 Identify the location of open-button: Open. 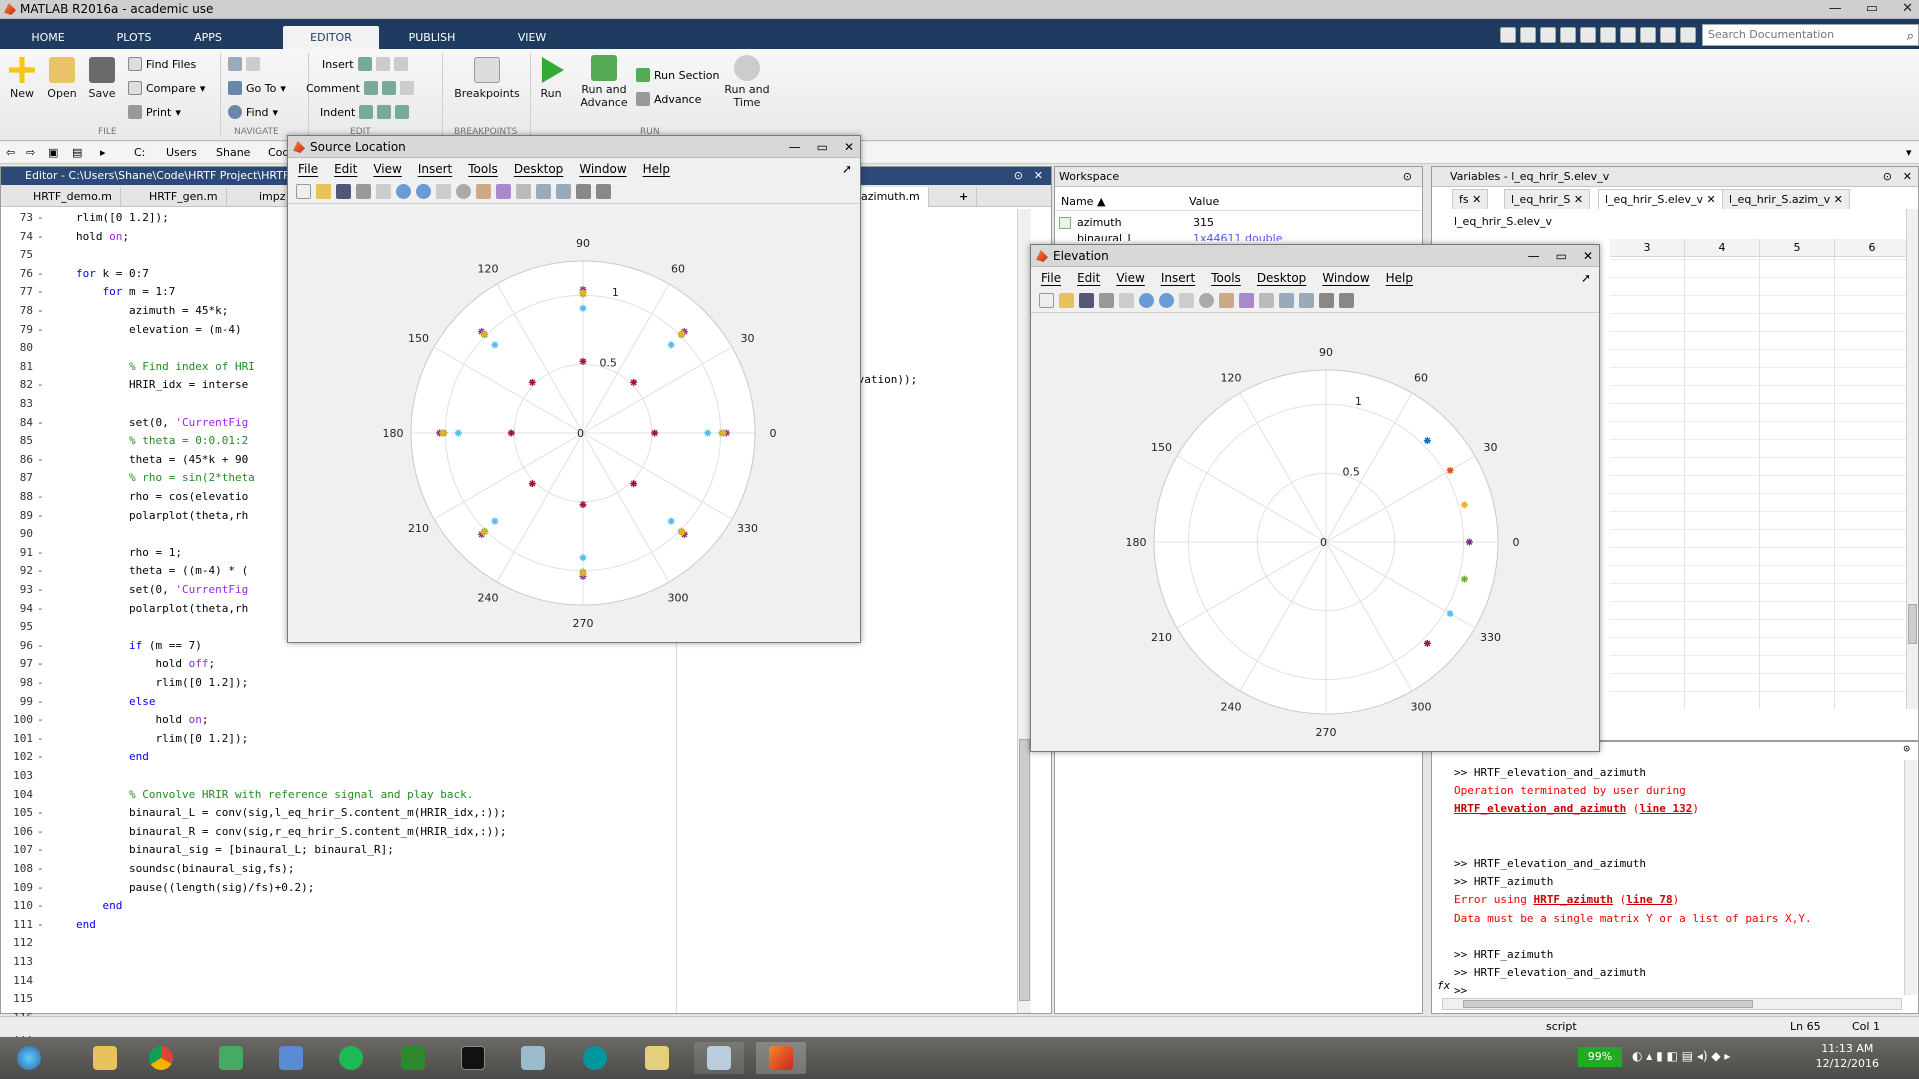
(62, 78).